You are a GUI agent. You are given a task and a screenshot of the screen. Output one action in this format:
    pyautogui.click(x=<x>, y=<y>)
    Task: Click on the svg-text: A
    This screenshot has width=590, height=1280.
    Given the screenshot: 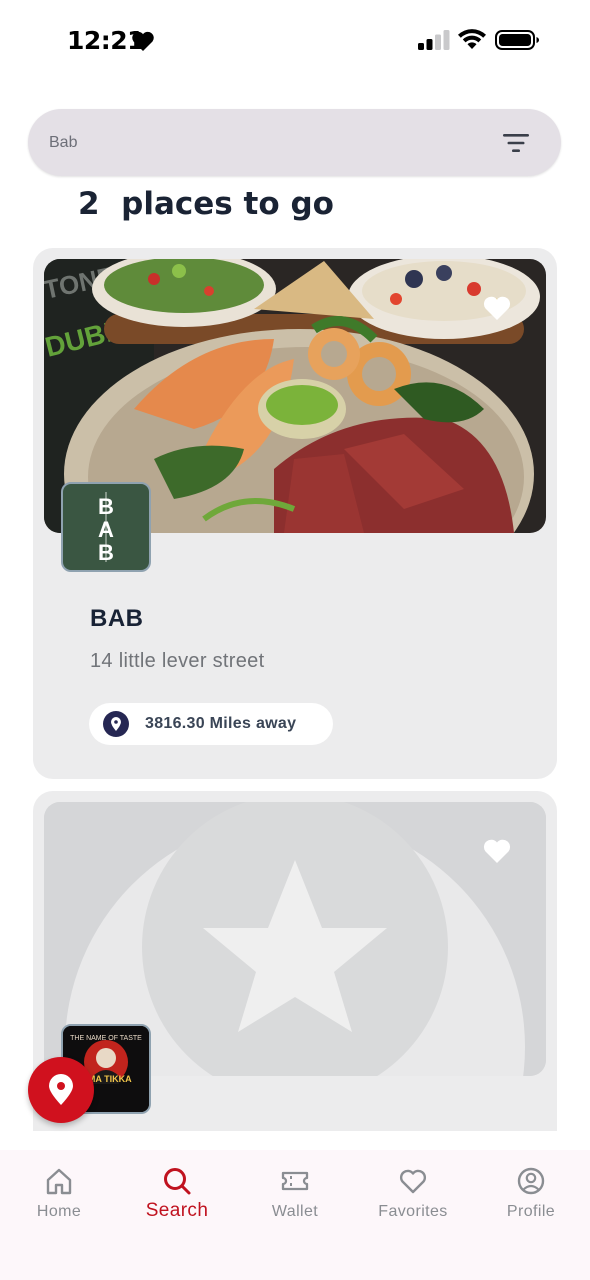 What is the action you would take?
    pyautogui.click(x=106, y=529)
    